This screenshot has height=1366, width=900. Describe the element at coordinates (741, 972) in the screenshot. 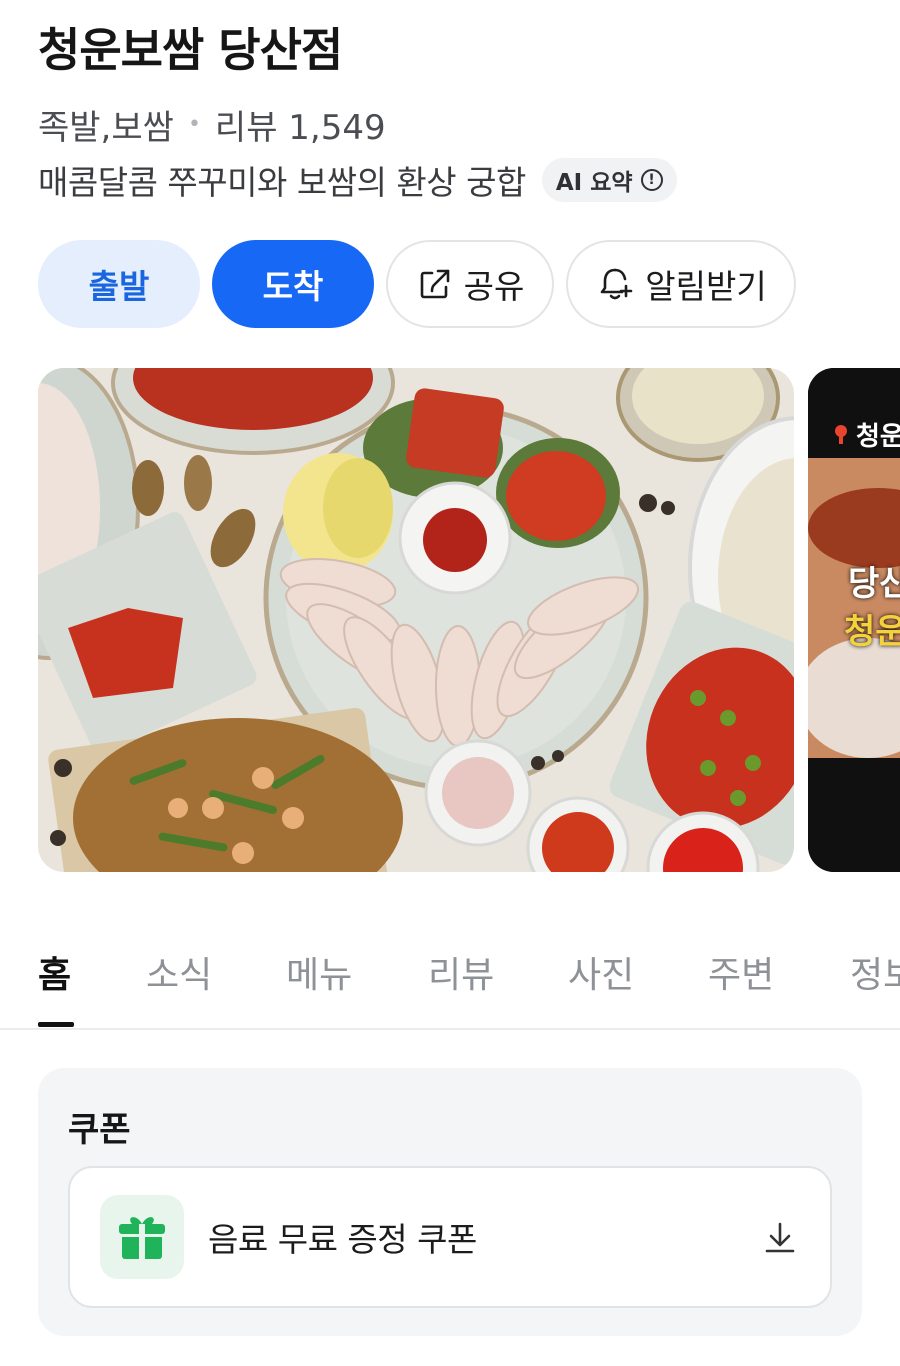

I see `tab-nearby: 주변` at that location.